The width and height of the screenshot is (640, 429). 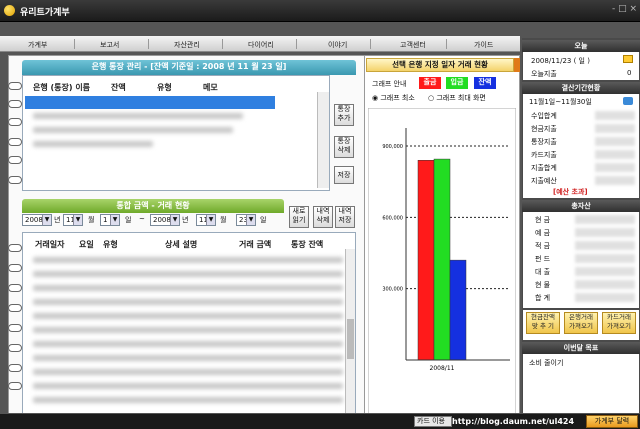 What do you see at coordinates (544, 168) in the screenshot?
I see `spend-total-label: 지출합계` at bounding box center [544, 168].